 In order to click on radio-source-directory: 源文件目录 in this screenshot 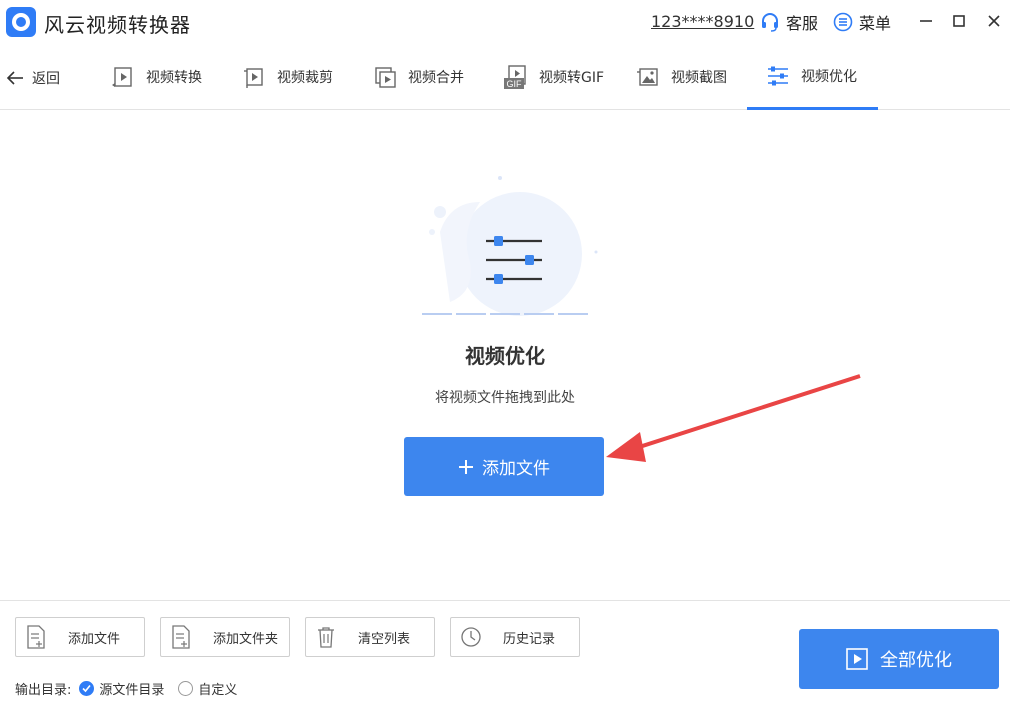, I will do `click(121, 688)`.